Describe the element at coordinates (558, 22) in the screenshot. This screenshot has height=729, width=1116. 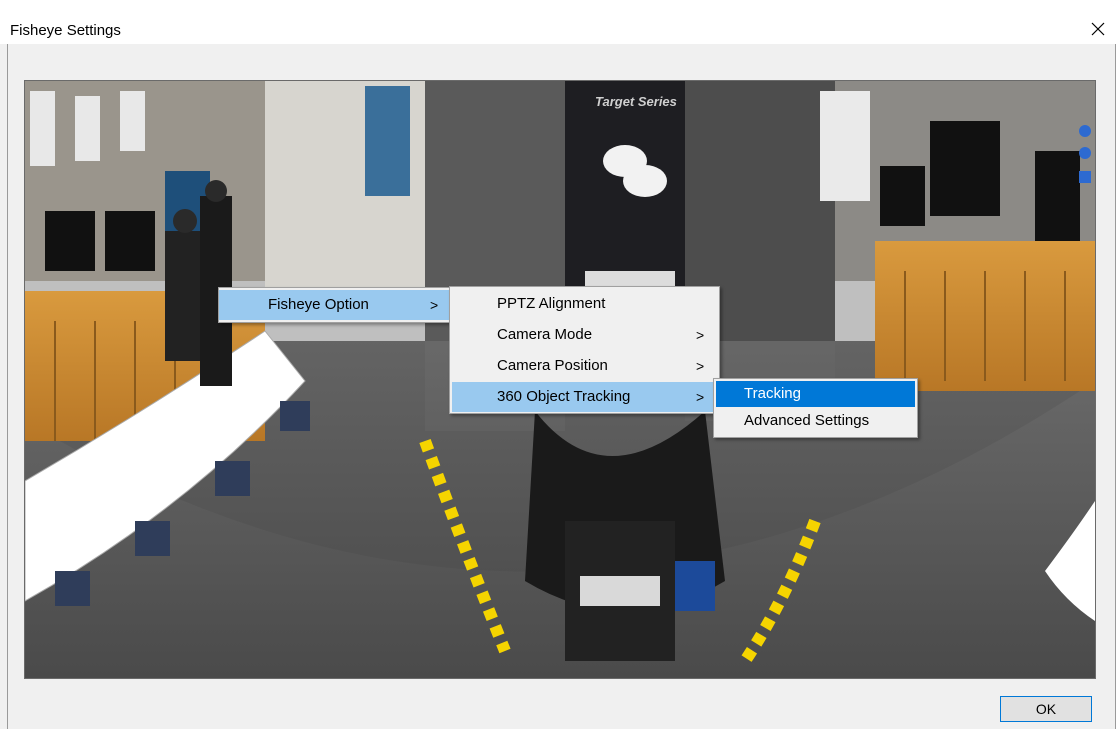
I see `title-bar: Fisheye Settings` at that location.